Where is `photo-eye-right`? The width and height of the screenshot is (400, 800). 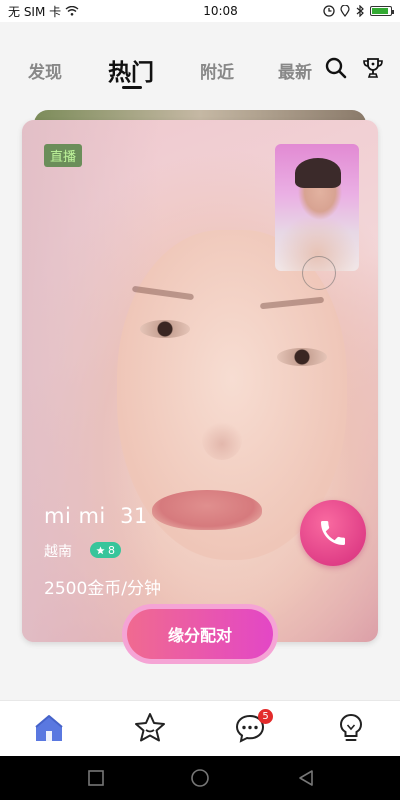
photo-eye-right is located at coordinates (302, 357).